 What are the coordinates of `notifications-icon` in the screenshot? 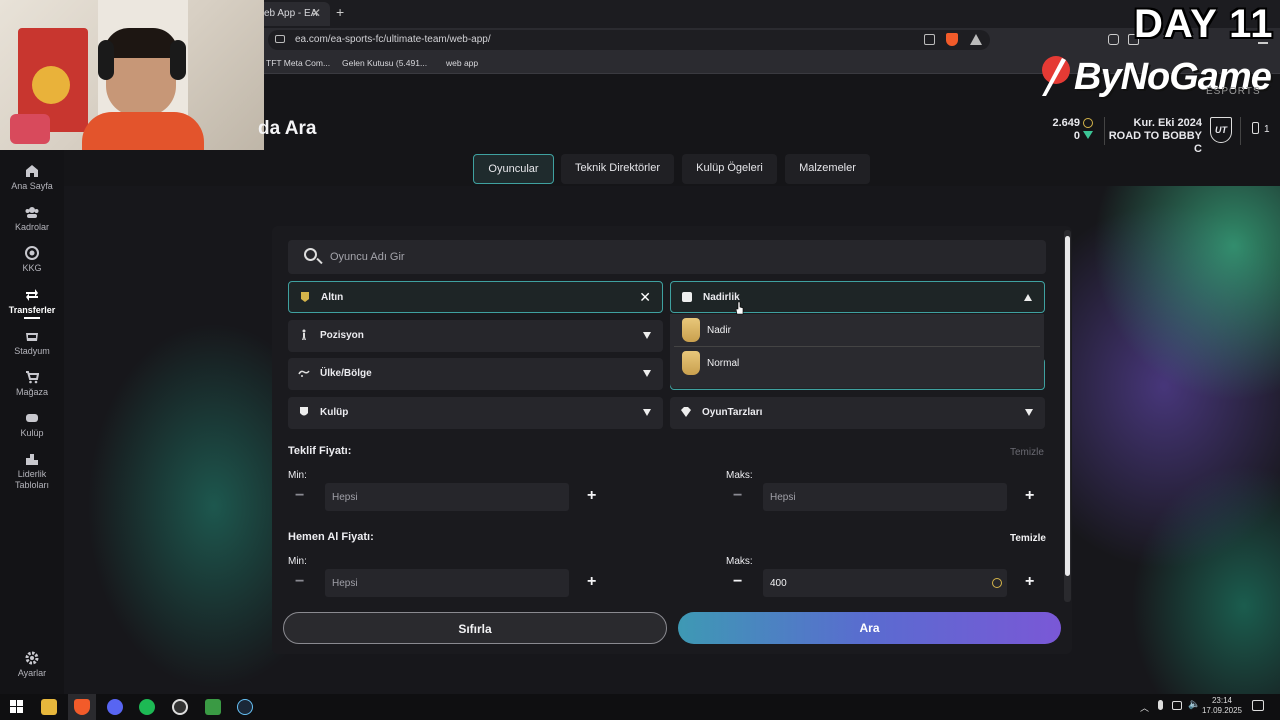 It's located at (1258, 705).